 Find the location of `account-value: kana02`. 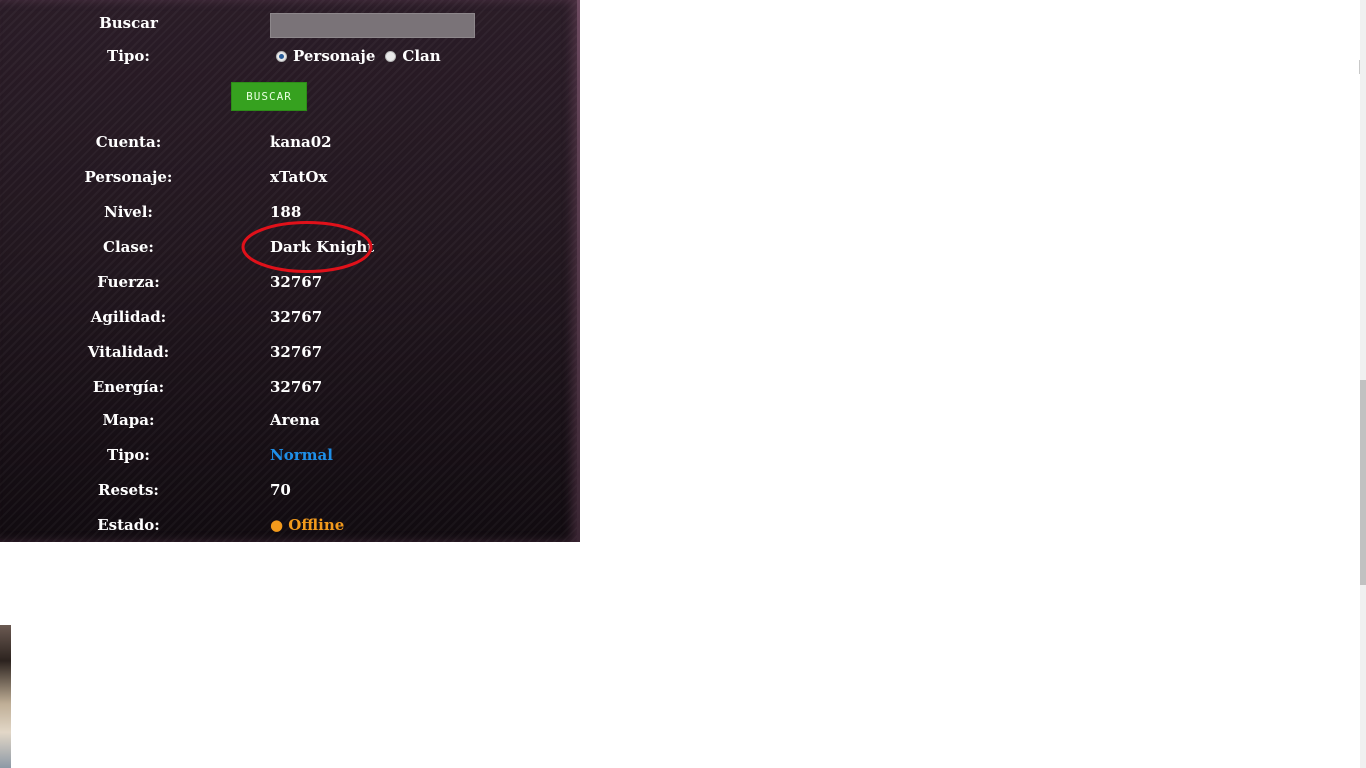

account-value: kana02 is located at coordinates (301, 142).